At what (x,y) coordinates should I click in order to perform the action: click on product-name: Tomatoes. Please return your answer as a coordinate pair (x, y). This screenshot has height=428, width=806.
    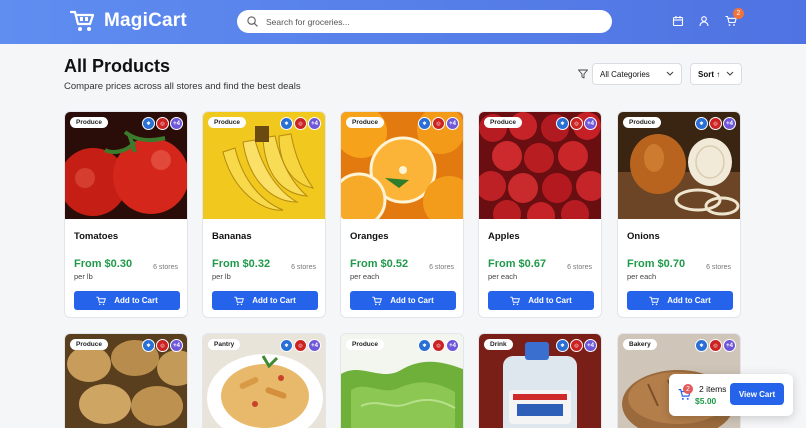
    Looking at the image, I should click on (96, 236).